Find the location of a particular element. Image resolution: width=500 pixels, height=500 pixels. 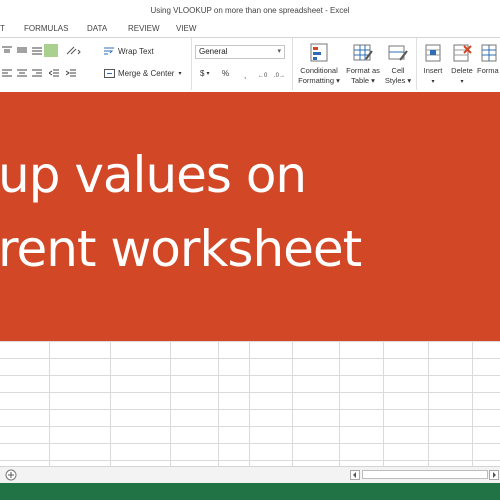

insert-cells-icon is located at coordinates (433, 53).